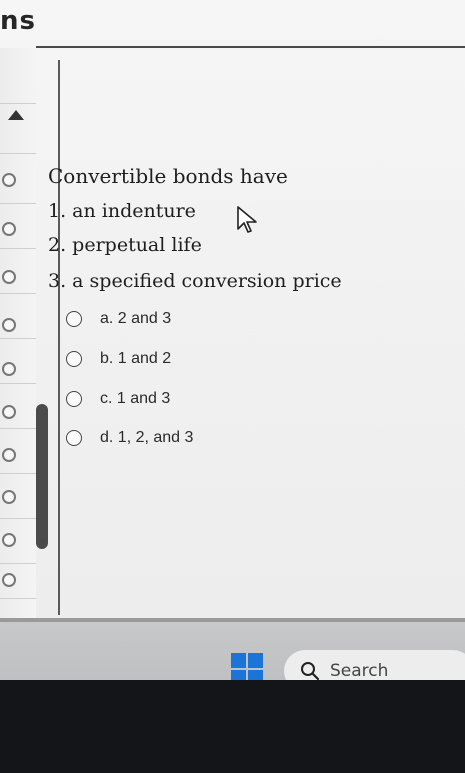  I want to click on answer-option-b: b. 1 and 2, so click(118, 359).